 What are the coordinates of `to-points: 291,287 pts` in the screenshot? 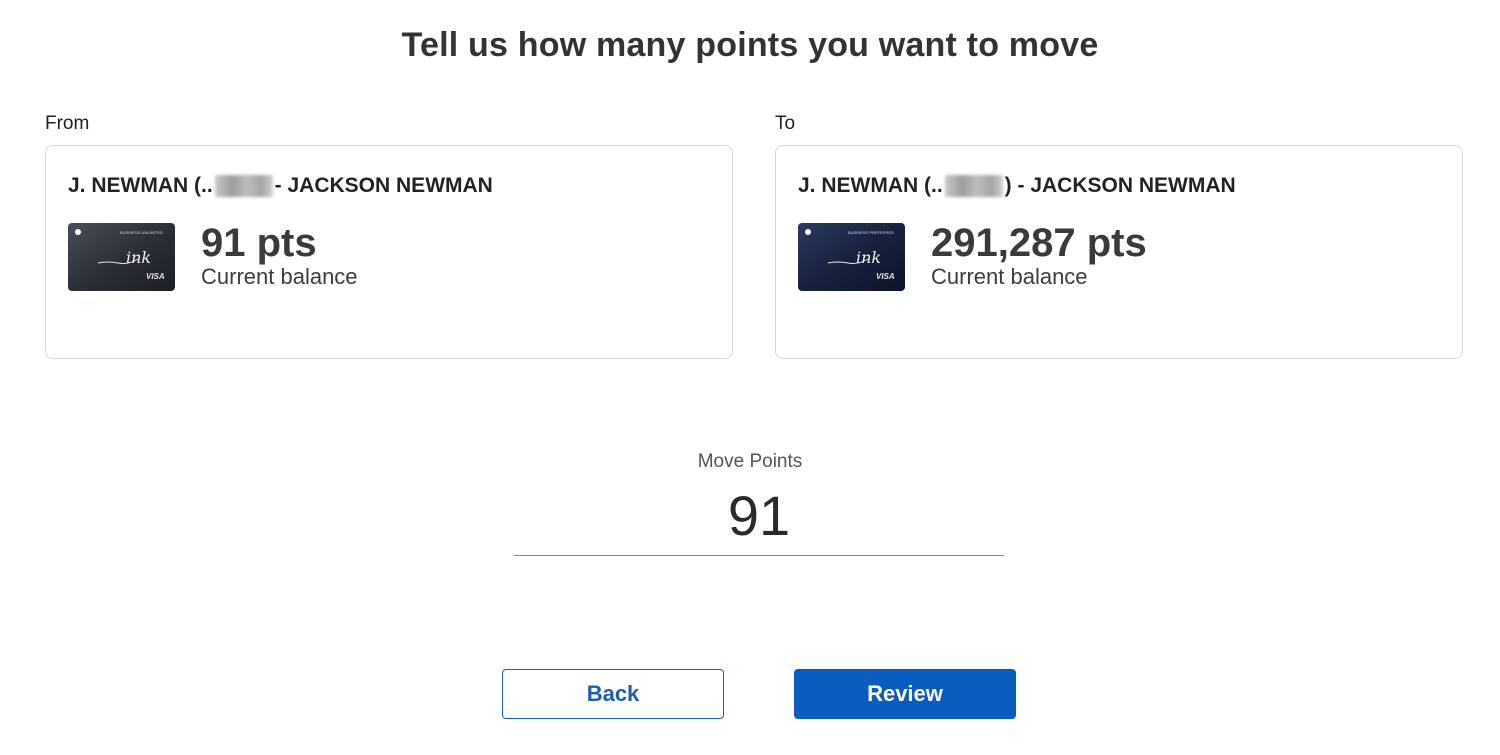 It's located at (1039, 243).